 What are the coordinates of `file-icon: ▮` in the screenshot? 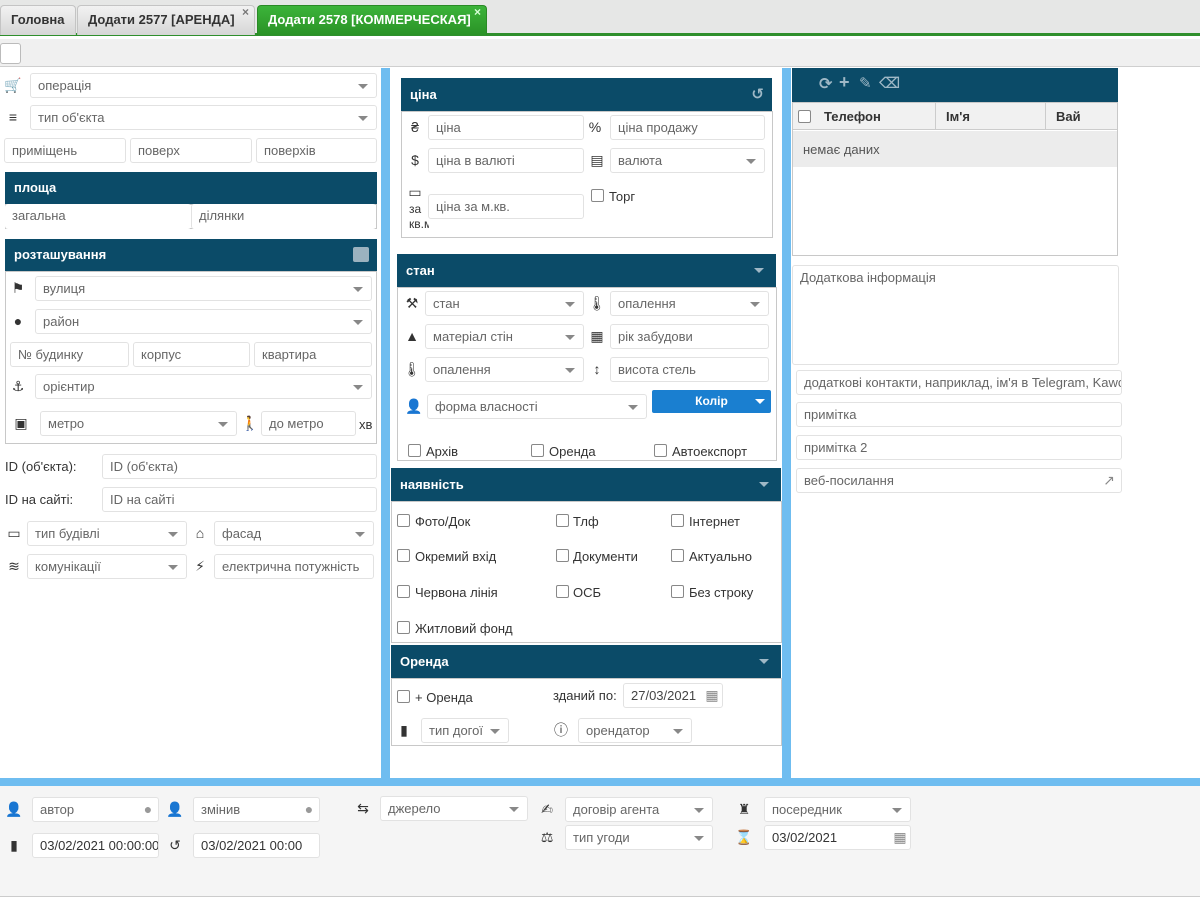 It's located at (404, 730).